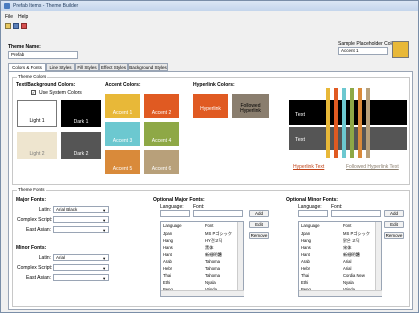  I want to click on light2-label: Light 2, so click(37, 154).